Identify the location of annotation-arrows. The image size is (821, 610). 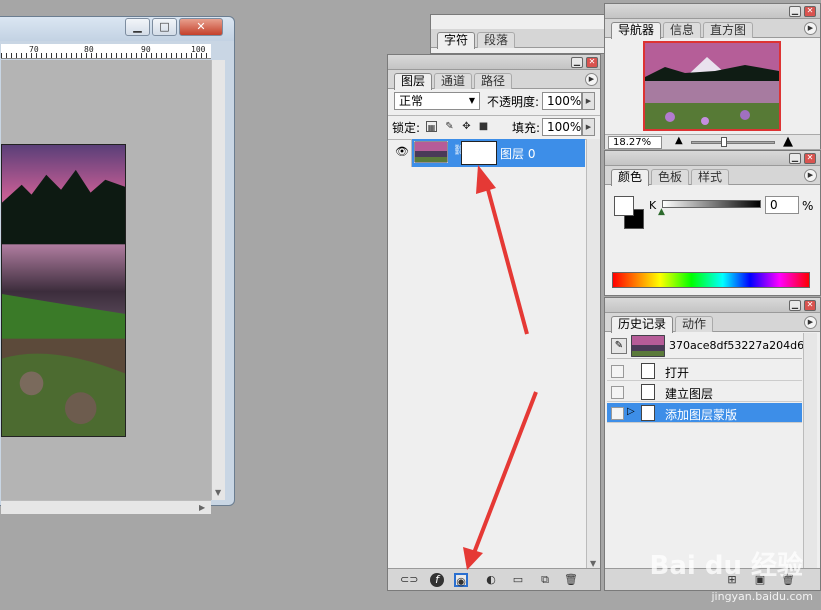
(500, 367).